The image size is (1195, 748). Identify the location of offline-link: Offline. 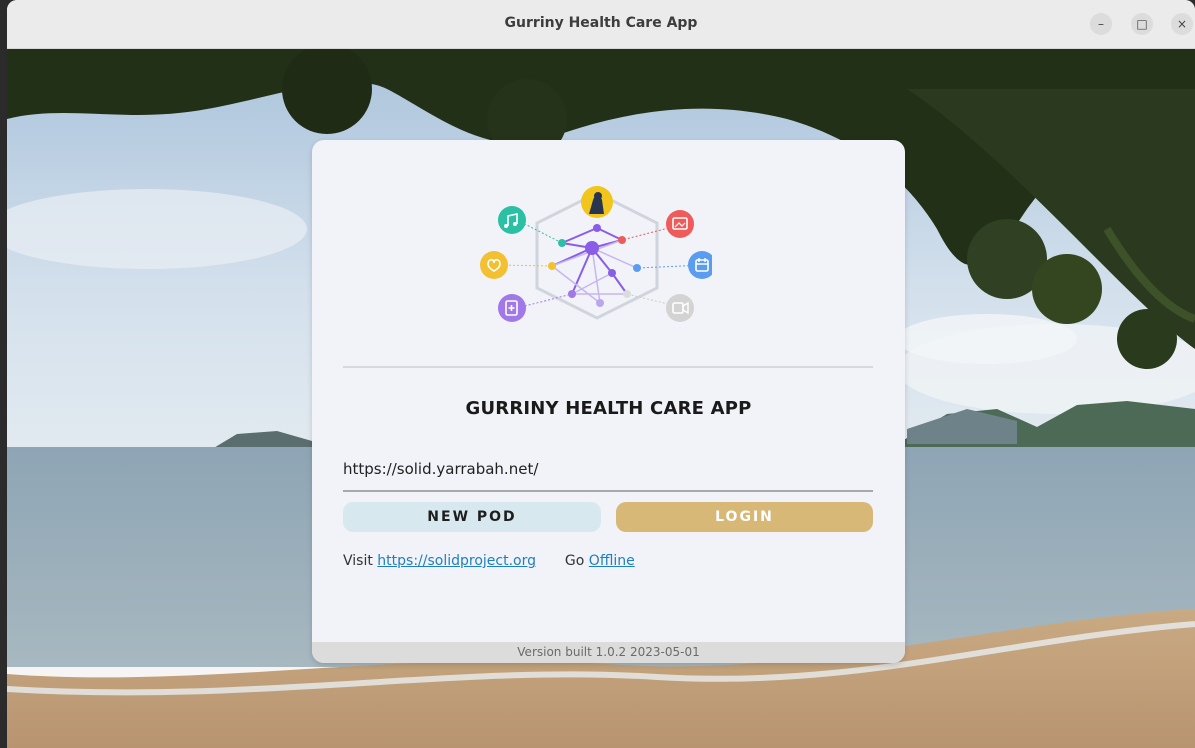
(612, 561).